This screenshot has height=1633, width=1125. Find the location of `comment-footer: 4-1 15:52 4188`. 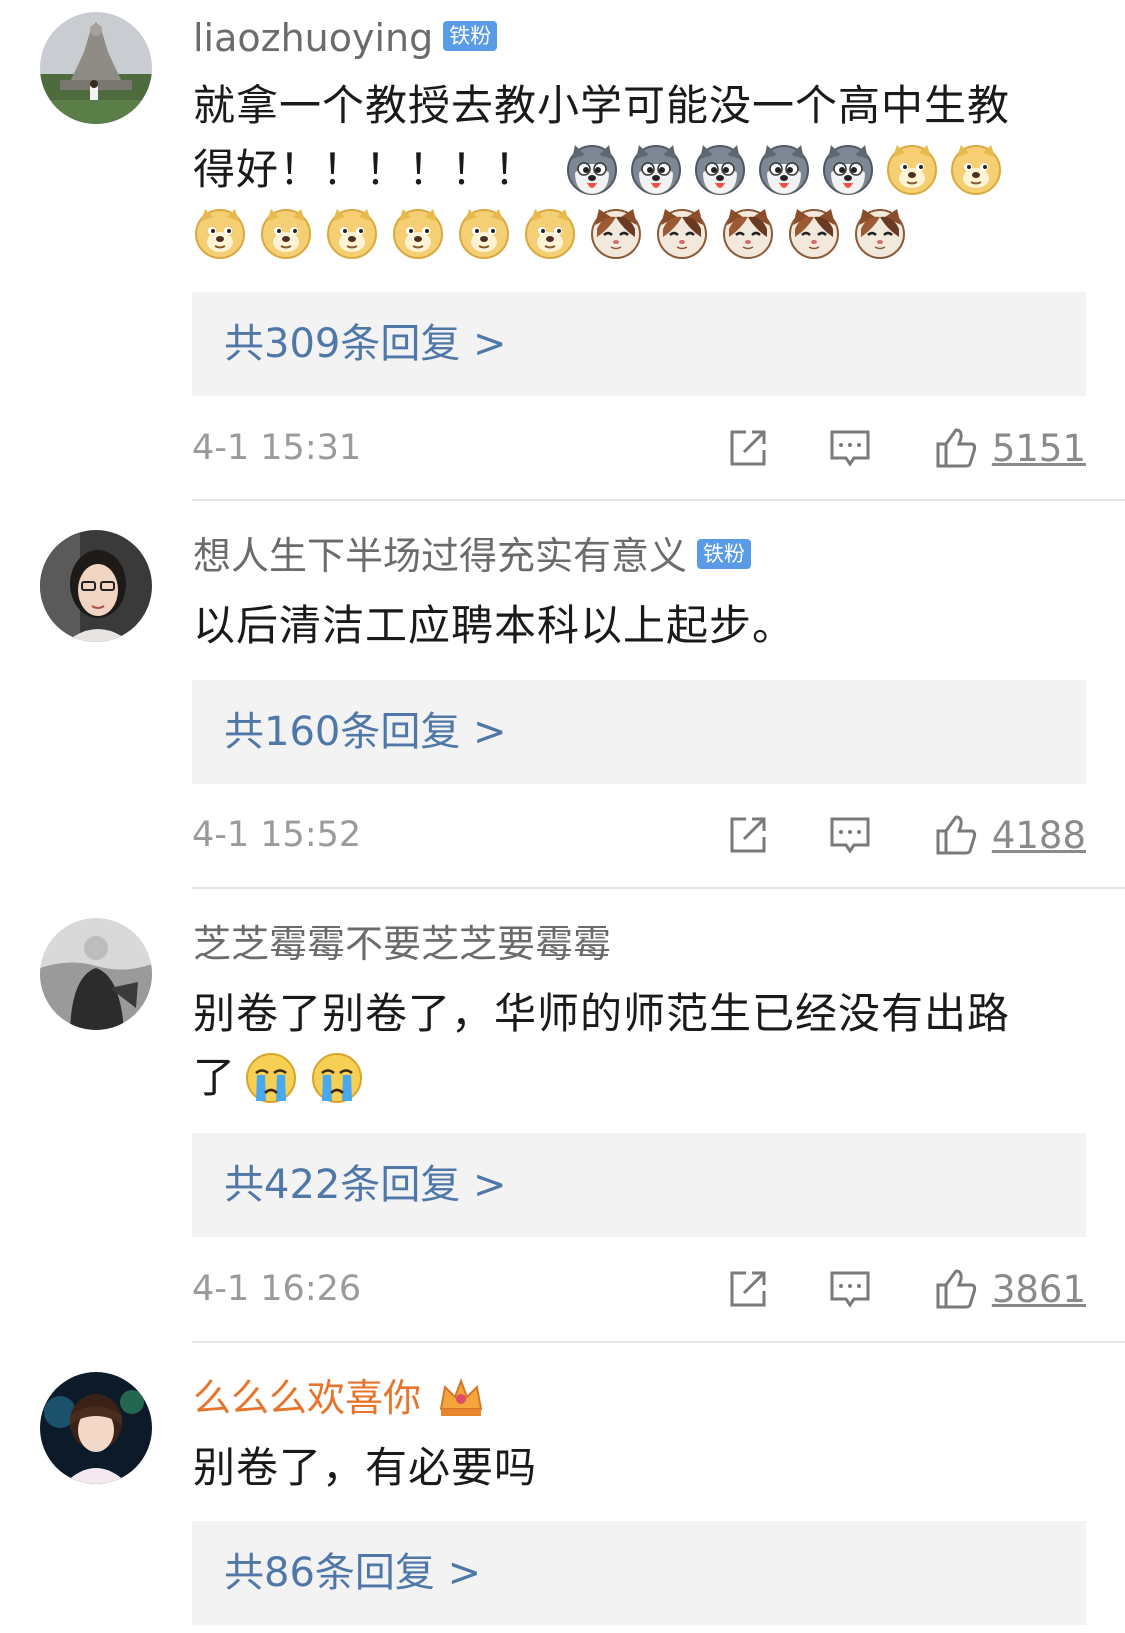

comment-footer: 4-1 15:52 4188 is located at coordinates (639, 835).